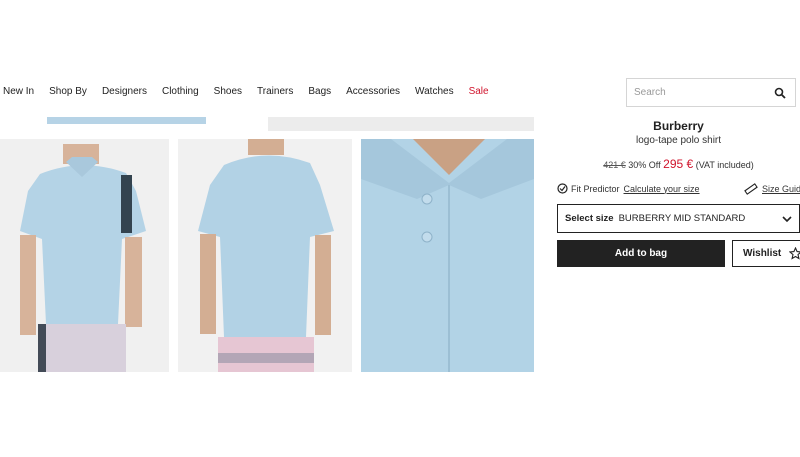 The image size is (800, 457). Describe the element at coordinates (644, 165) in the screenshot. I see `discount-label: 30% Off` at that location.